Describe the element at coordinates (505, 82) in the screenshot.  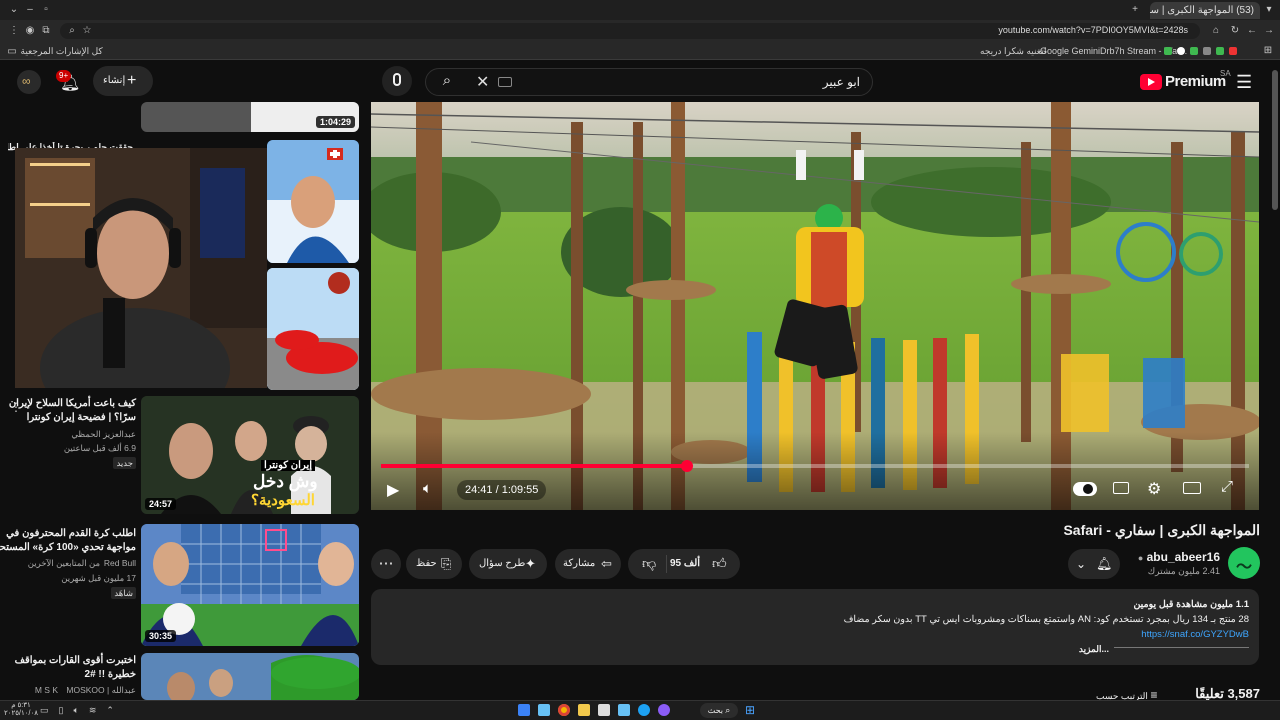
I see `keyboard-icon` at that location.